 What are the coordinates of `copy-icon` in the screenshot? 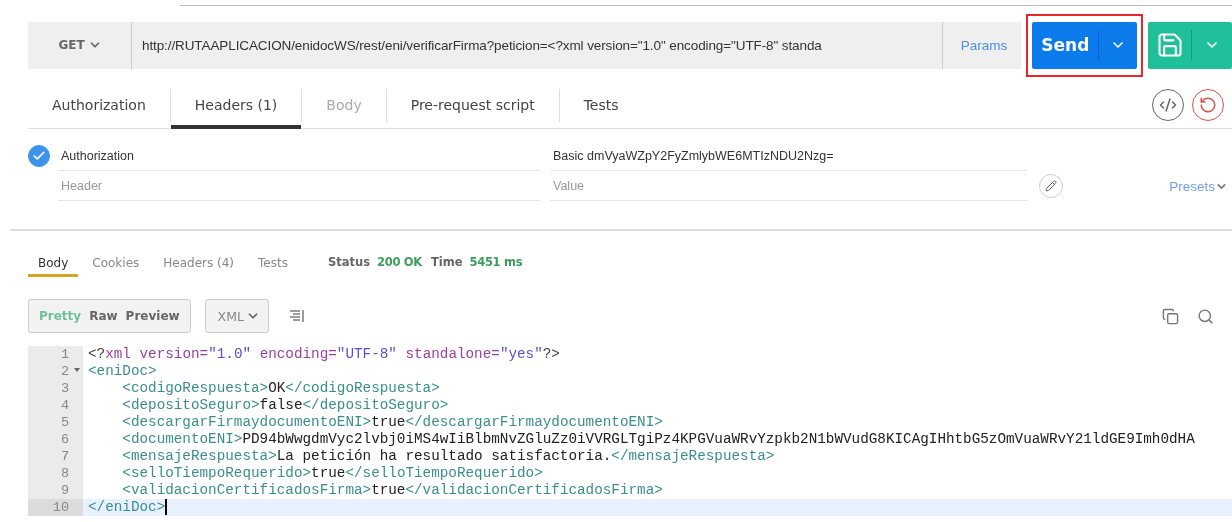 It's located at (1170, 316).